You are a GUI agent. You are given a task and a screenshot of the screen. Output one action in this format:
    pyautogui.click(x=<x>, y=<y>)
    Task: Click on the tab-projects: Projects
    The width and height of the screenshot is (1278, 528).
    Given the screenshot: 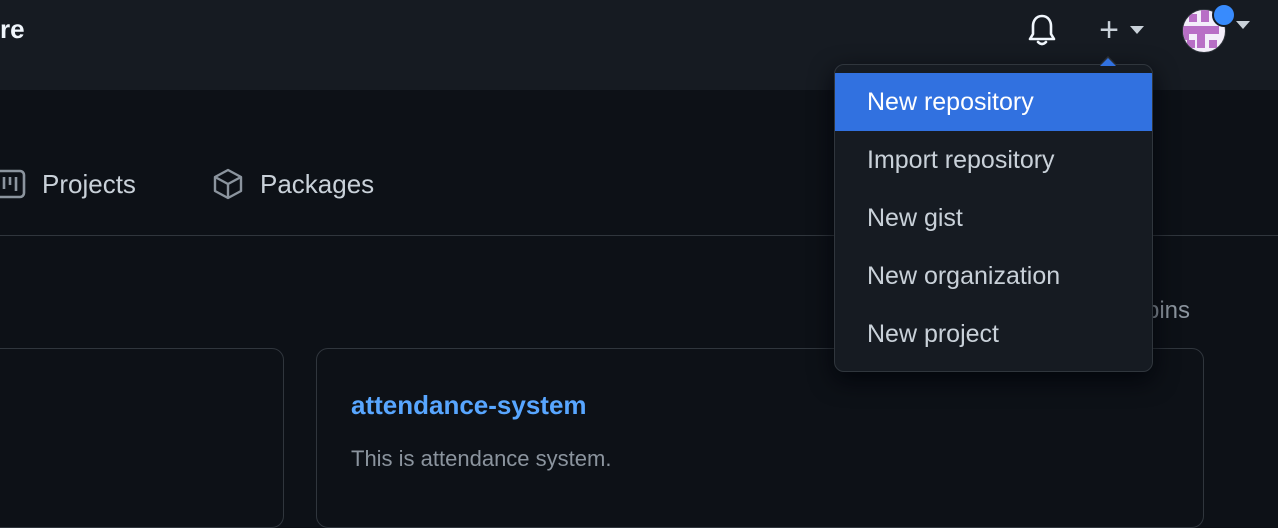 What is the action you would take?
    pyautogui.click(x=68, y=184)
    